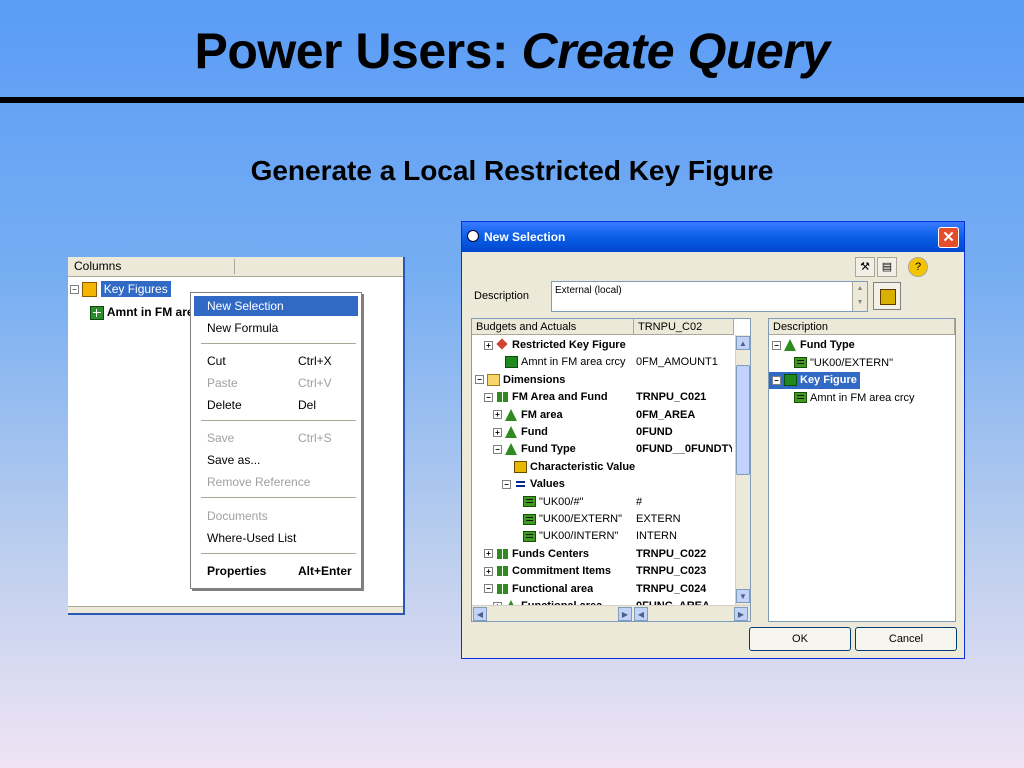 The height and width of the screenshot is (768, 1024). What do you see at coordinates (862, 327) in the screenshot?
I see `column-header-description: Description` at bounding box center [862, 327].